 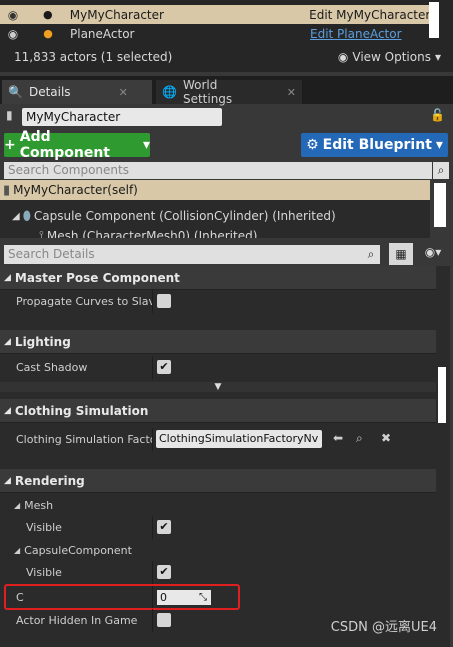 What do you see at coordinates (48, 33) in the screenshot?
I see `plane-actor-icon: ●` at bounding box center [48, 33].